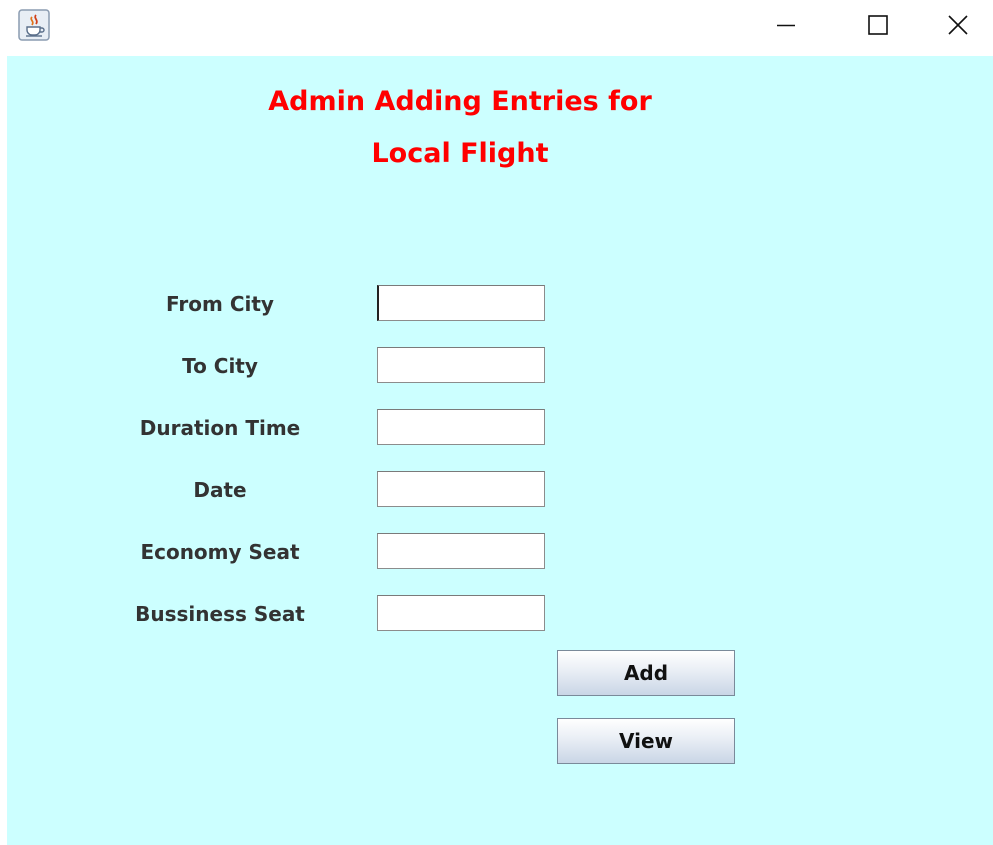 The width and height of the screenshot is (993, 845). What do you see at coordinates (461, 489) in the screenshot?
I see `date-input` at bounding box center [461, 489].